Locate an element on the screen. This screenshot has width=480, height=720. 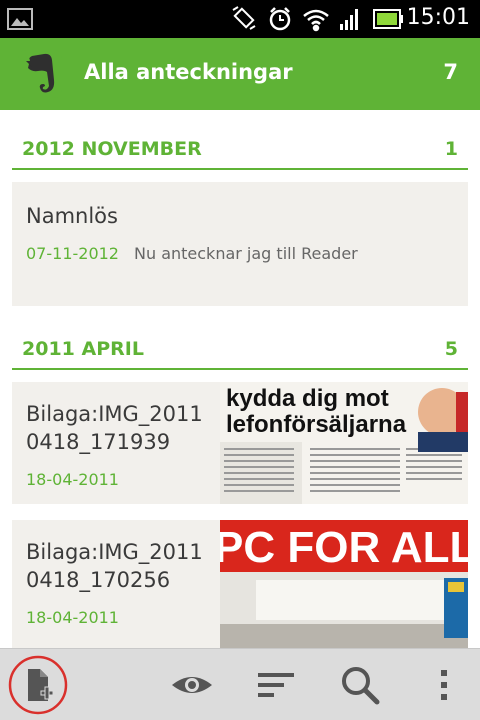
status-bar: 15:01 is located at coordinates (240, 19).